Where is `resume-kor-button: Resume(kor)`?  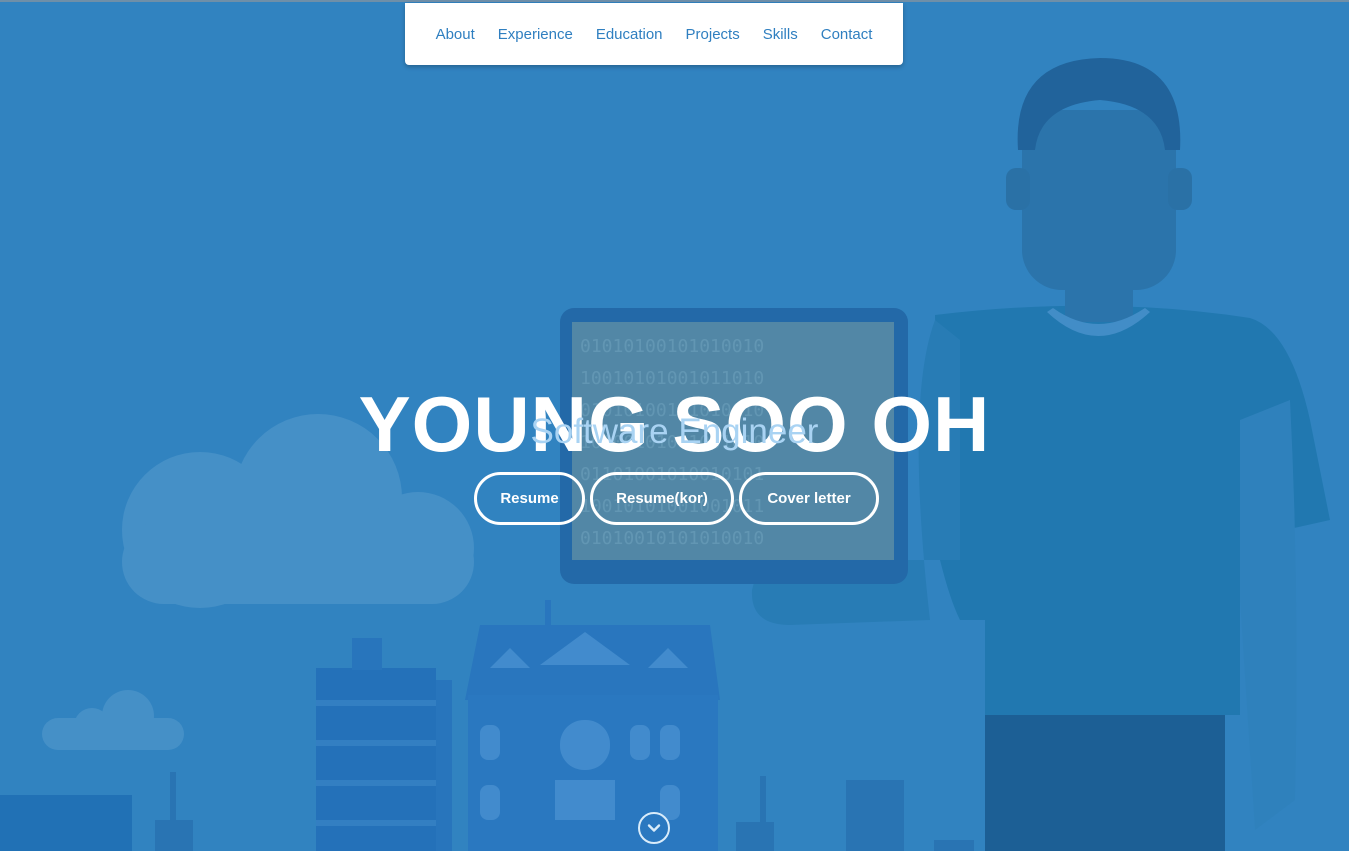
resume-kor-button: Resume(kor) is located at coordinates (662, 498).